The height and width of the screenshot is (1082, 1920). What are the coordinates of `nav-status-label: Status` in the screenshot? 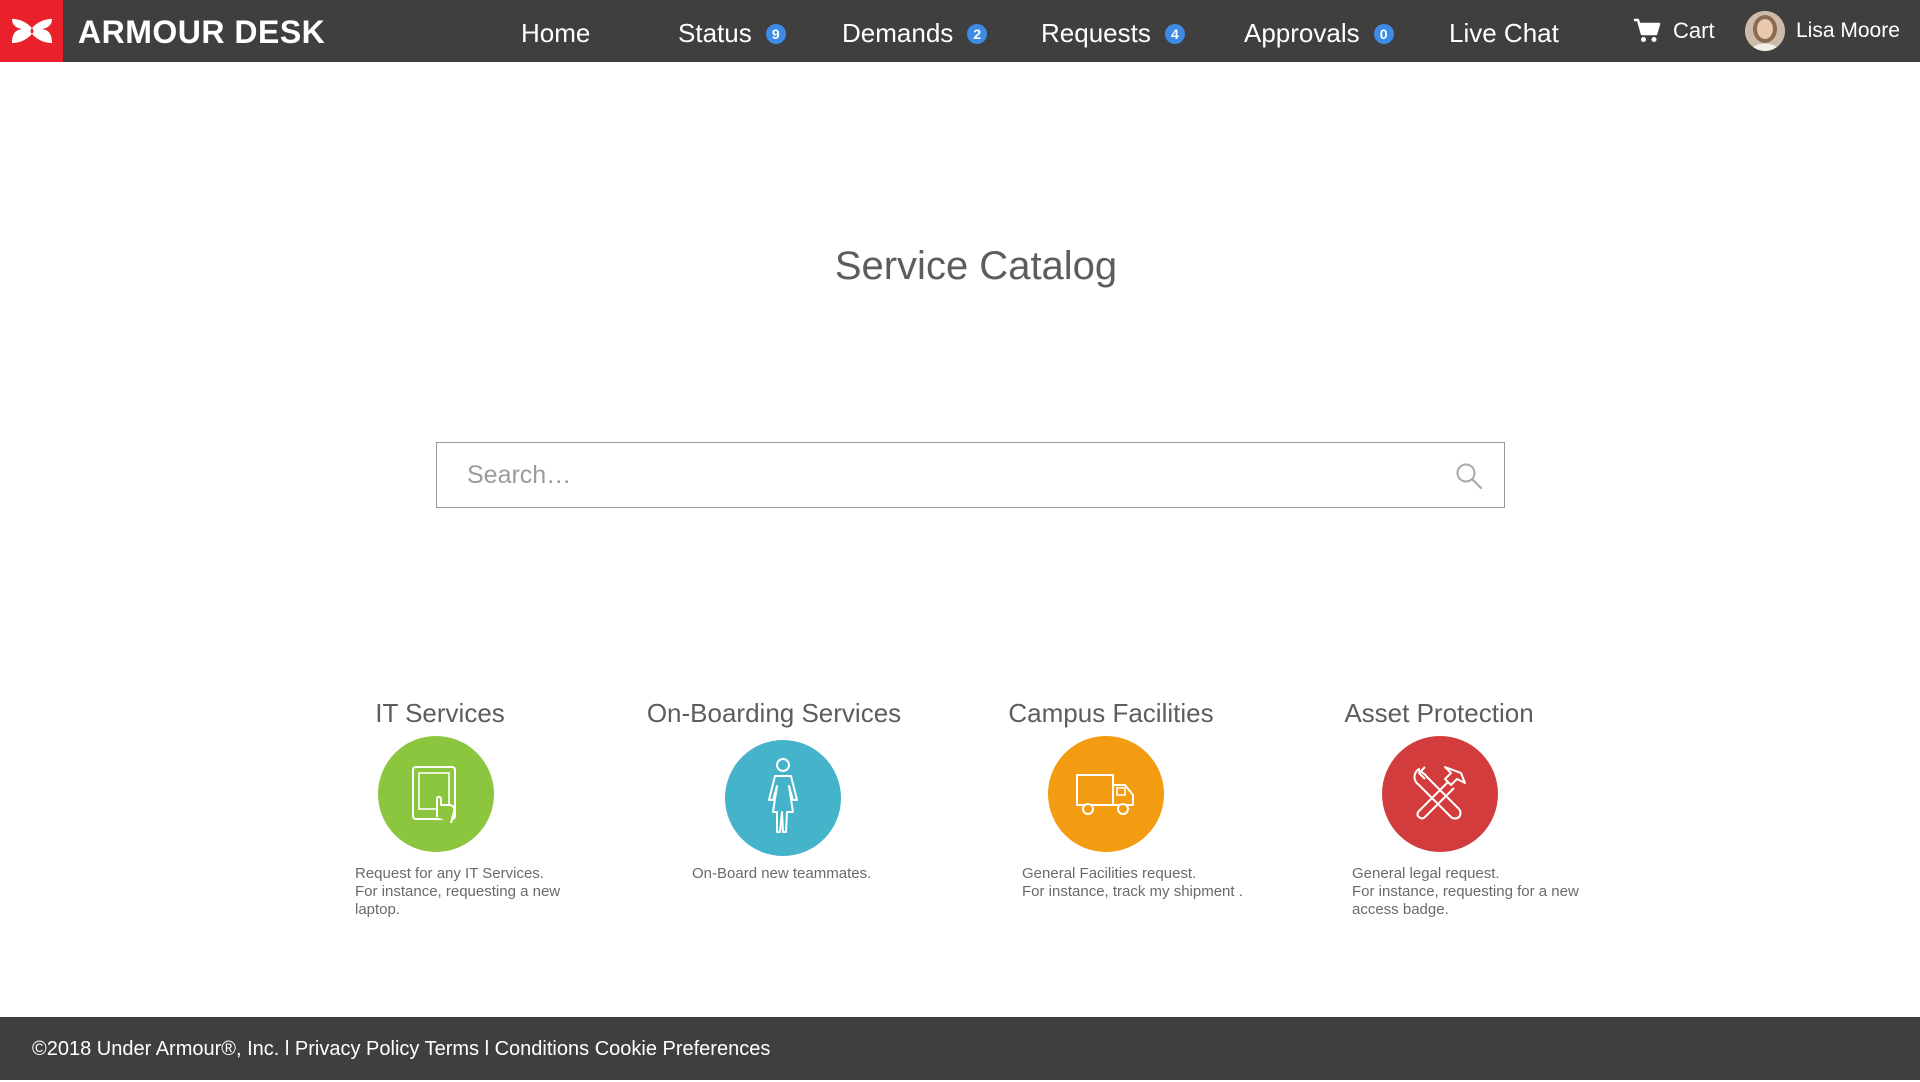 It's located at (715, 33).